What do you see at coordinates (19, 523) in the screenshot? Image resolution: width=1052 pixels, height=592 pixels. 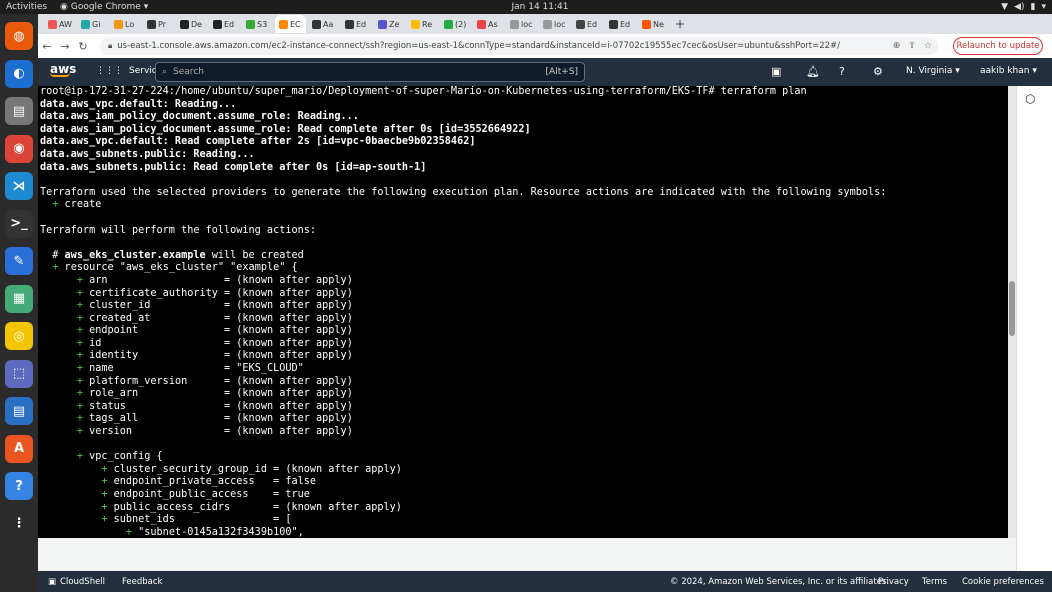 I see `apps-grid-icon: ⋮` at bounding box center [19, 523].